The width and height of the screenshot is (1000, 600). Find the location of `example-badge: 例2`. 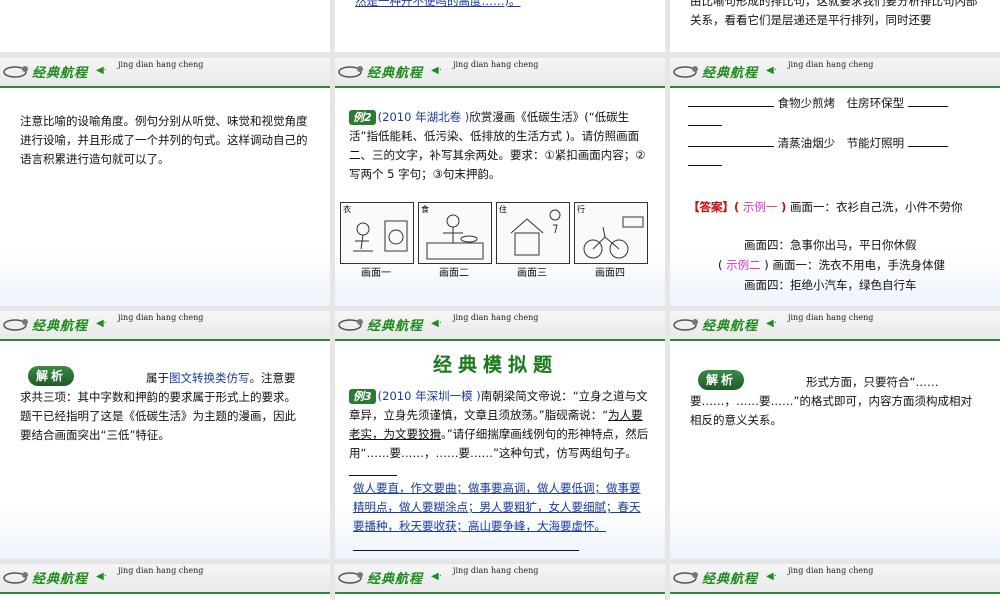

example-badge: 例2 is located at coordinates (362, 117).